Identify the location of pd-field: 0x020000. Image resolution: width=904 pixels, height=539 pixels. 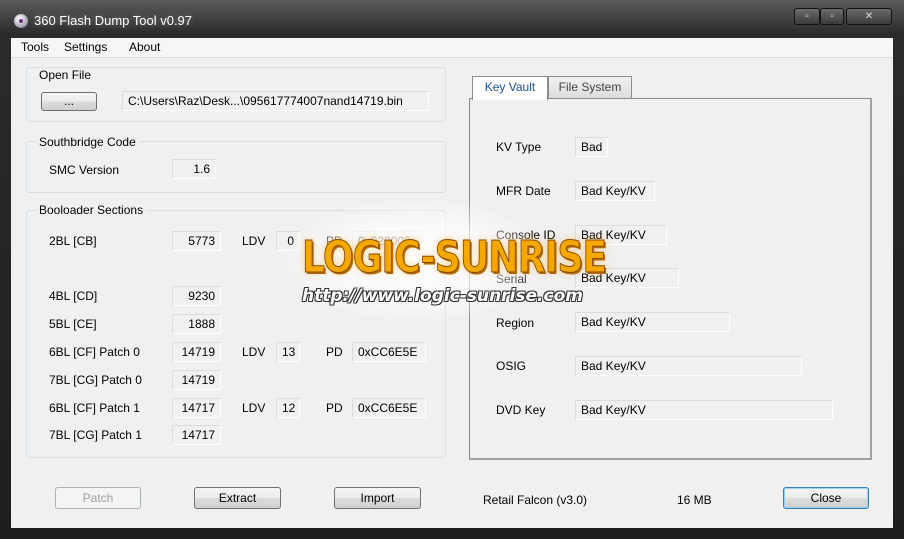
(389, 241).